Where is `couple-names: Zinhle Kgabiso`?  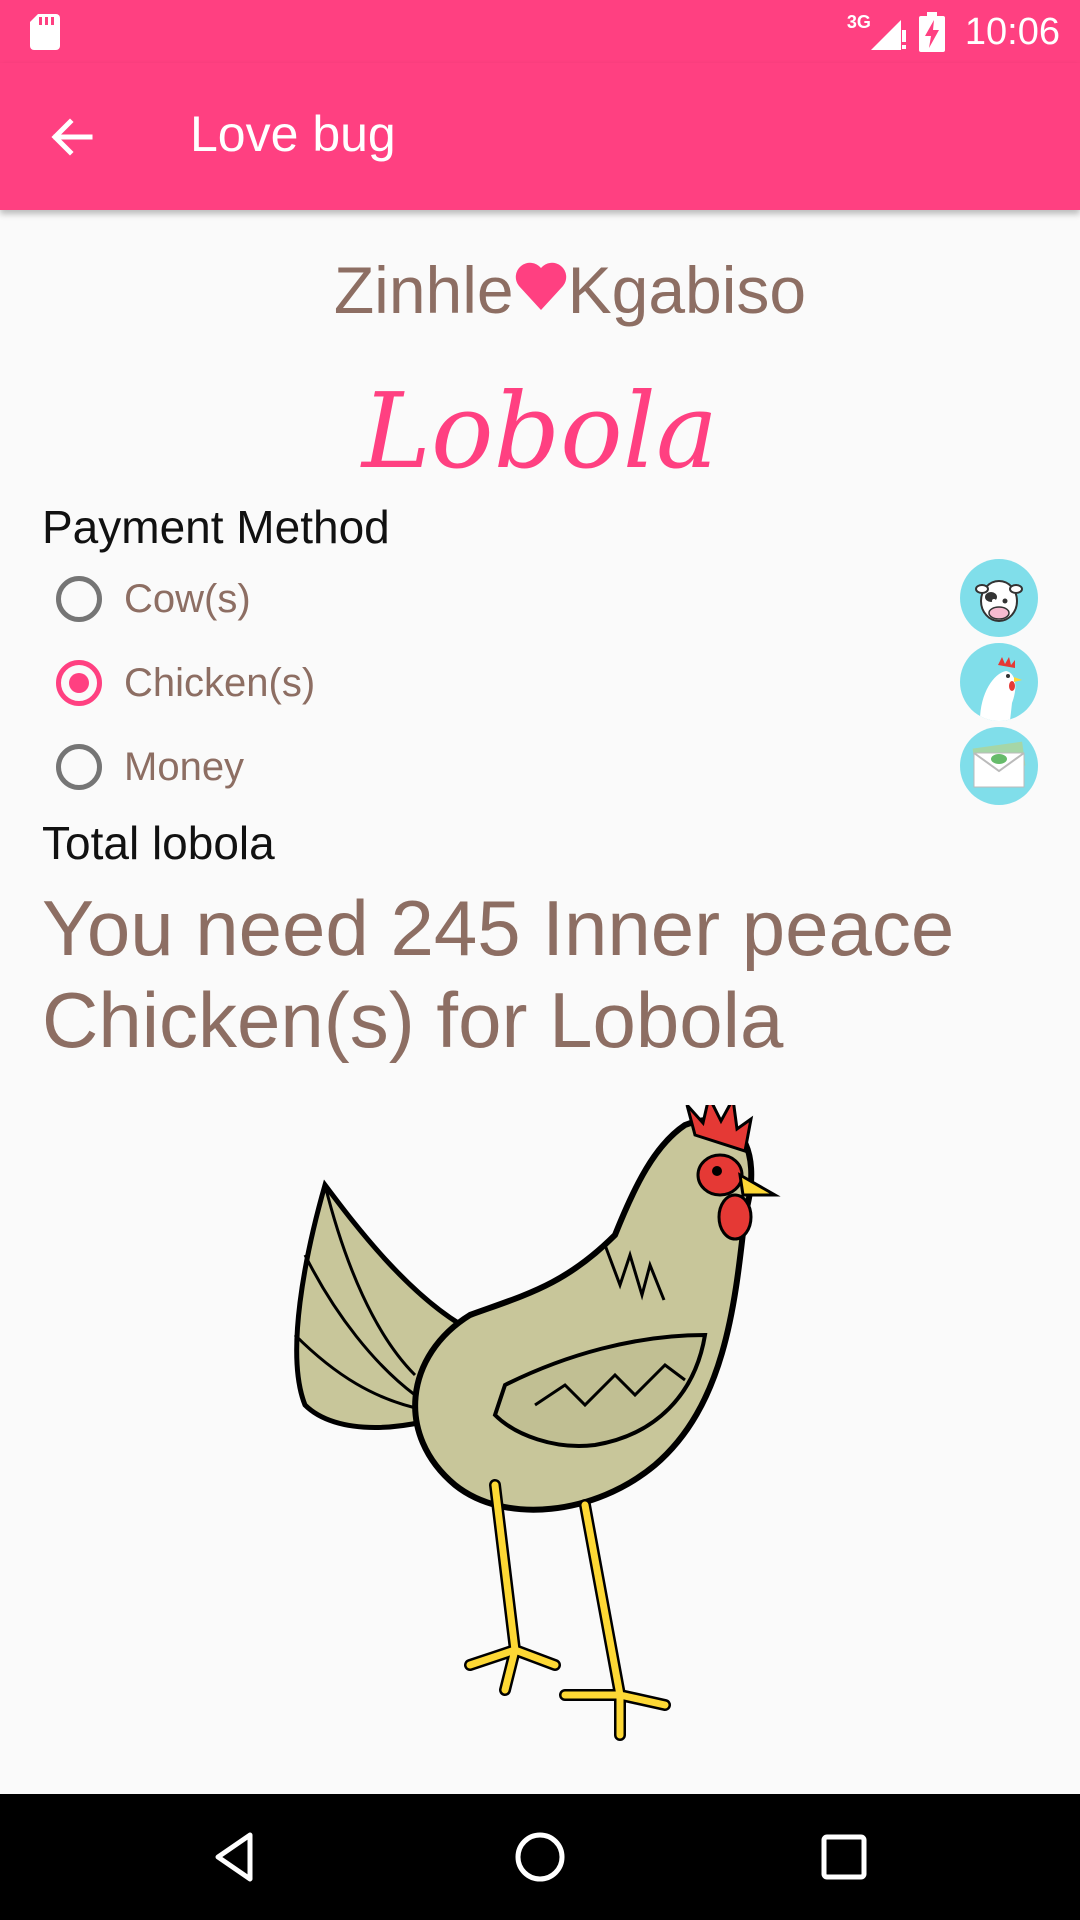
couple-names: Zinhle Kgabiso is located at coordinates (540, 290).